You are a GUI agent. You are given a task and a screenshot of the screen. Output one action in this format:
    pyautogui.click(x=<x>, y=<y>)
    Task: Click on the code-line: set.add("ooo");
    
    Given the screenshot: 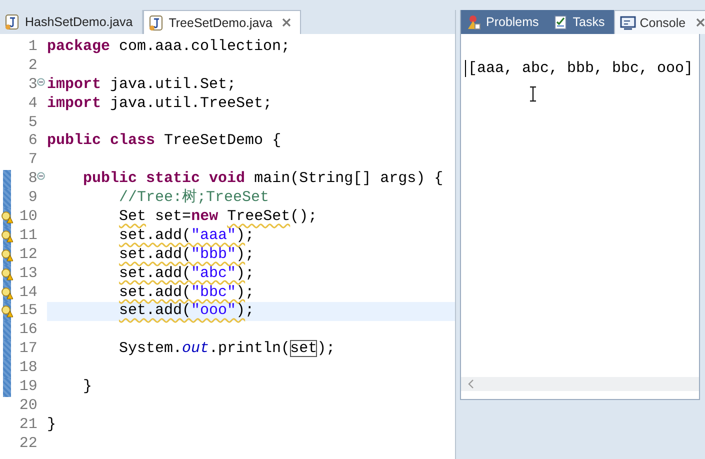 What is the action you would take?
    pyautogui.click(x=186, y=312)
    